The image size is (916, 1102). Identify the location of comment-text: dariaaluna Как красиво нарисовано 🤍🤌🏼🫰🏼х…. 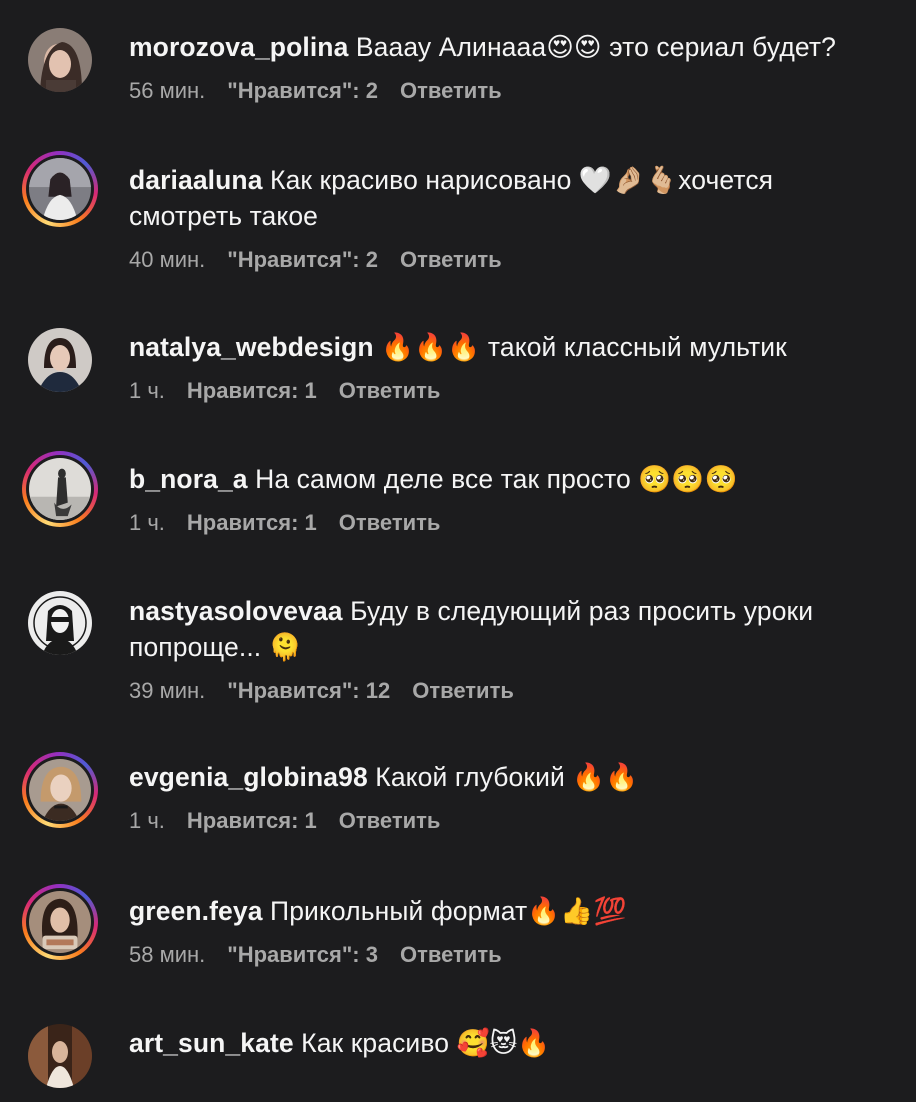
(507, 198).